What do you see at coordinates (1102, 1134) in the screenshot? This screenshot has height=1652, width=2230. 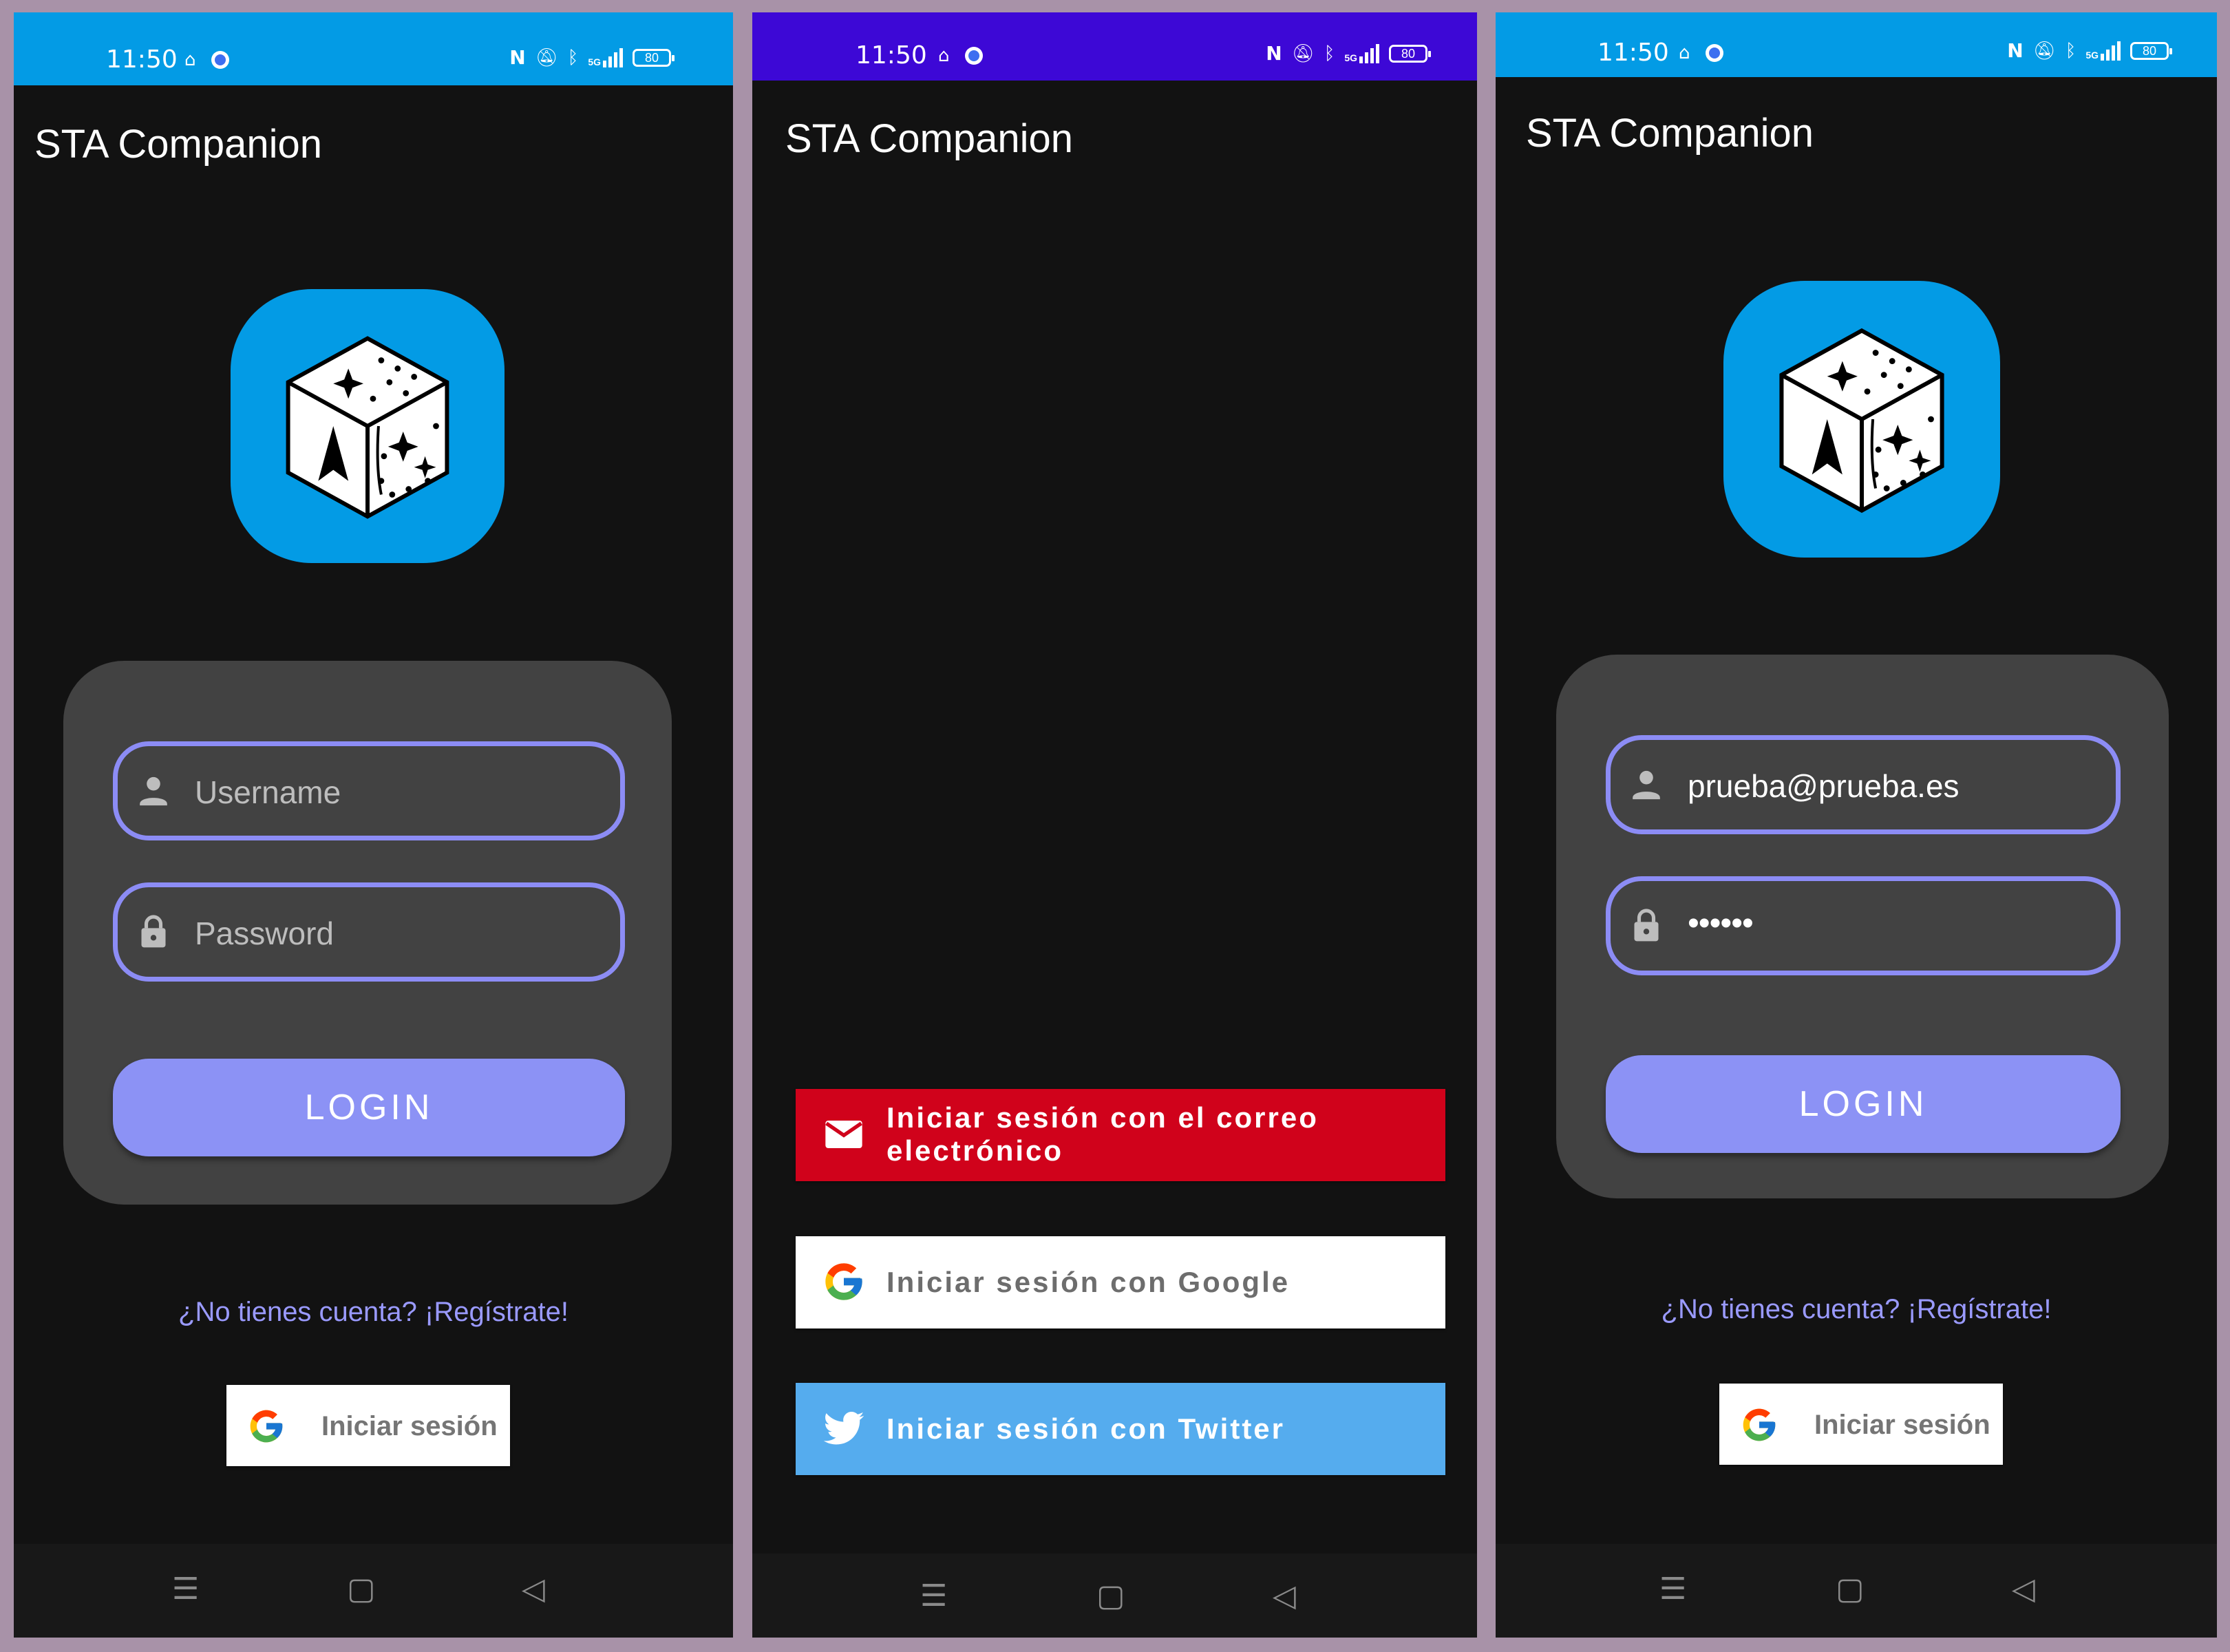 I see `email-signin-label: Iniciar sesión con el correo electrónico` at bounding box center [1102, 1134].